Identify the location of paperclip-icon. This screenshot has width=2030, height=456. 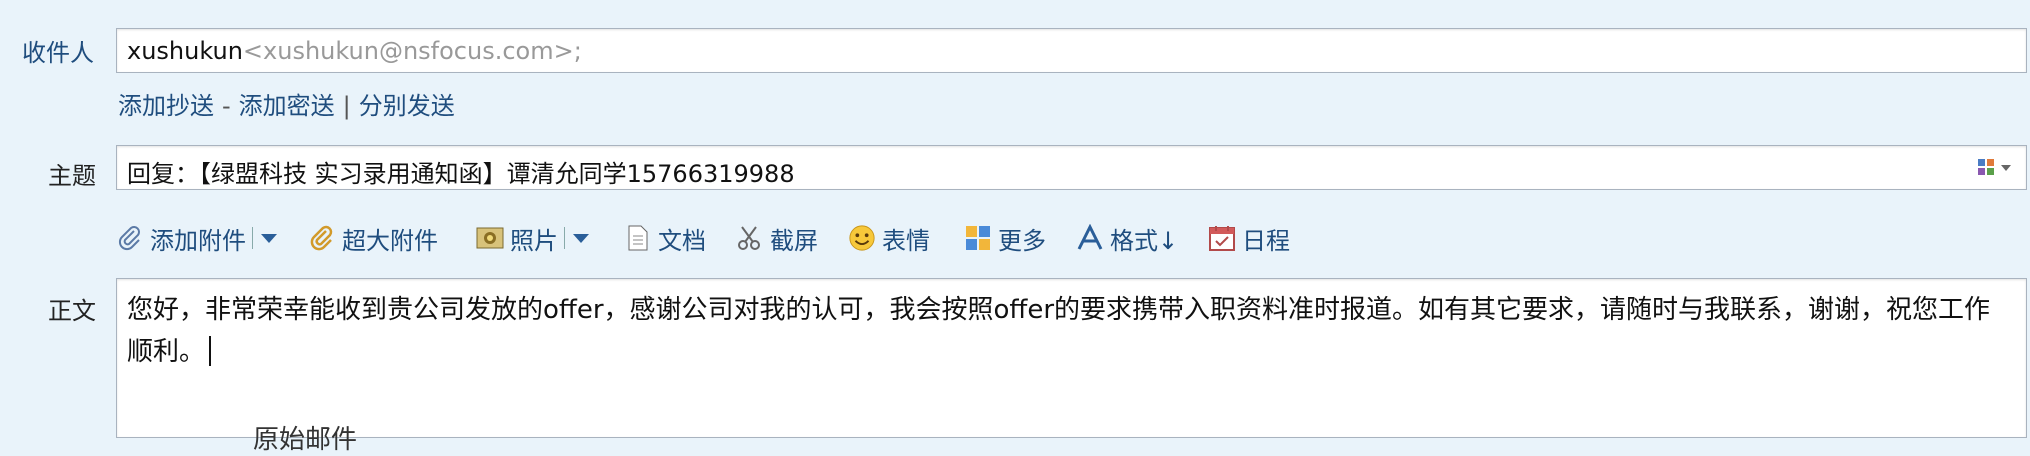
(130, 238).